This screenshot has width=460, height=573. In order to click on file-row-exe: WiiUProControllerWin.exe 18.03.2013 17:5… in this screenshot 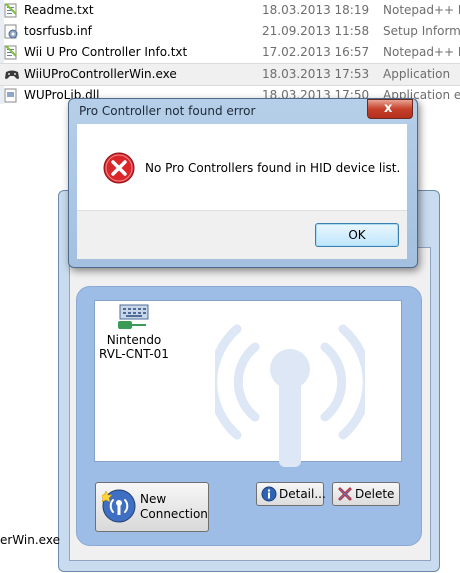, I will do `click(230, 74)`.